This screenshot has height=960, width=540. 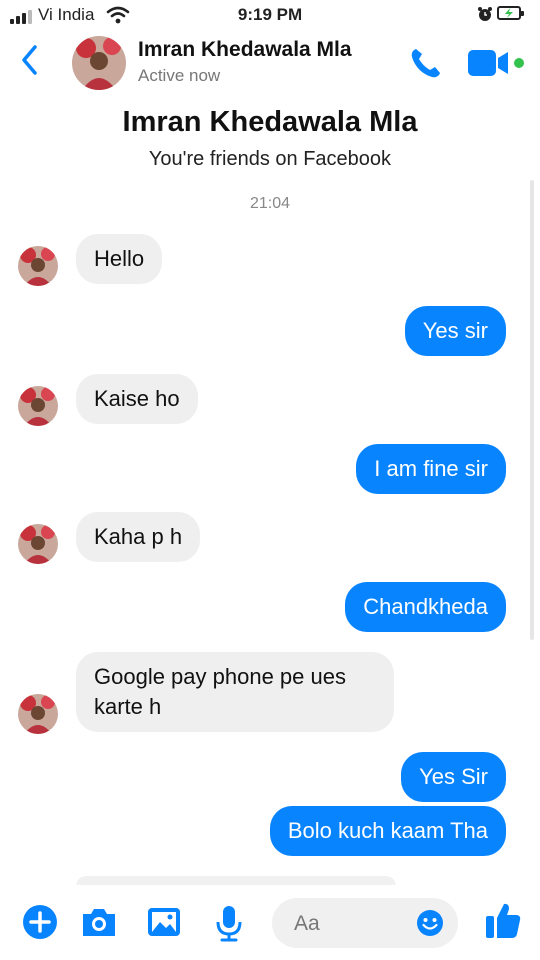 What do you see at coordinates (510, 13) in the screenshot?
I see `battery-icon` at bounding box center [510, 13].